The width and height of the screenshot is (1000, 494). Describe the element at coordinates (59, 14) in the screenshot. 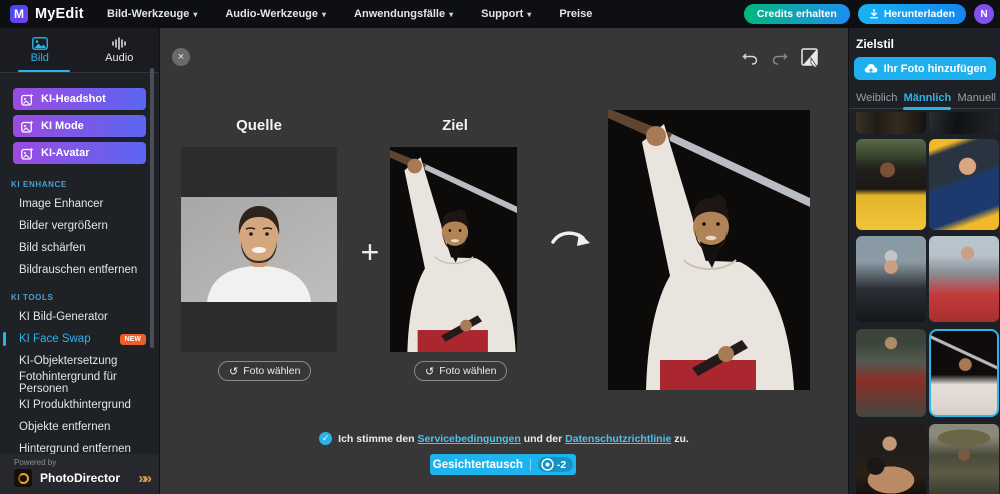

I see `app-title: MyEdit` at that location.